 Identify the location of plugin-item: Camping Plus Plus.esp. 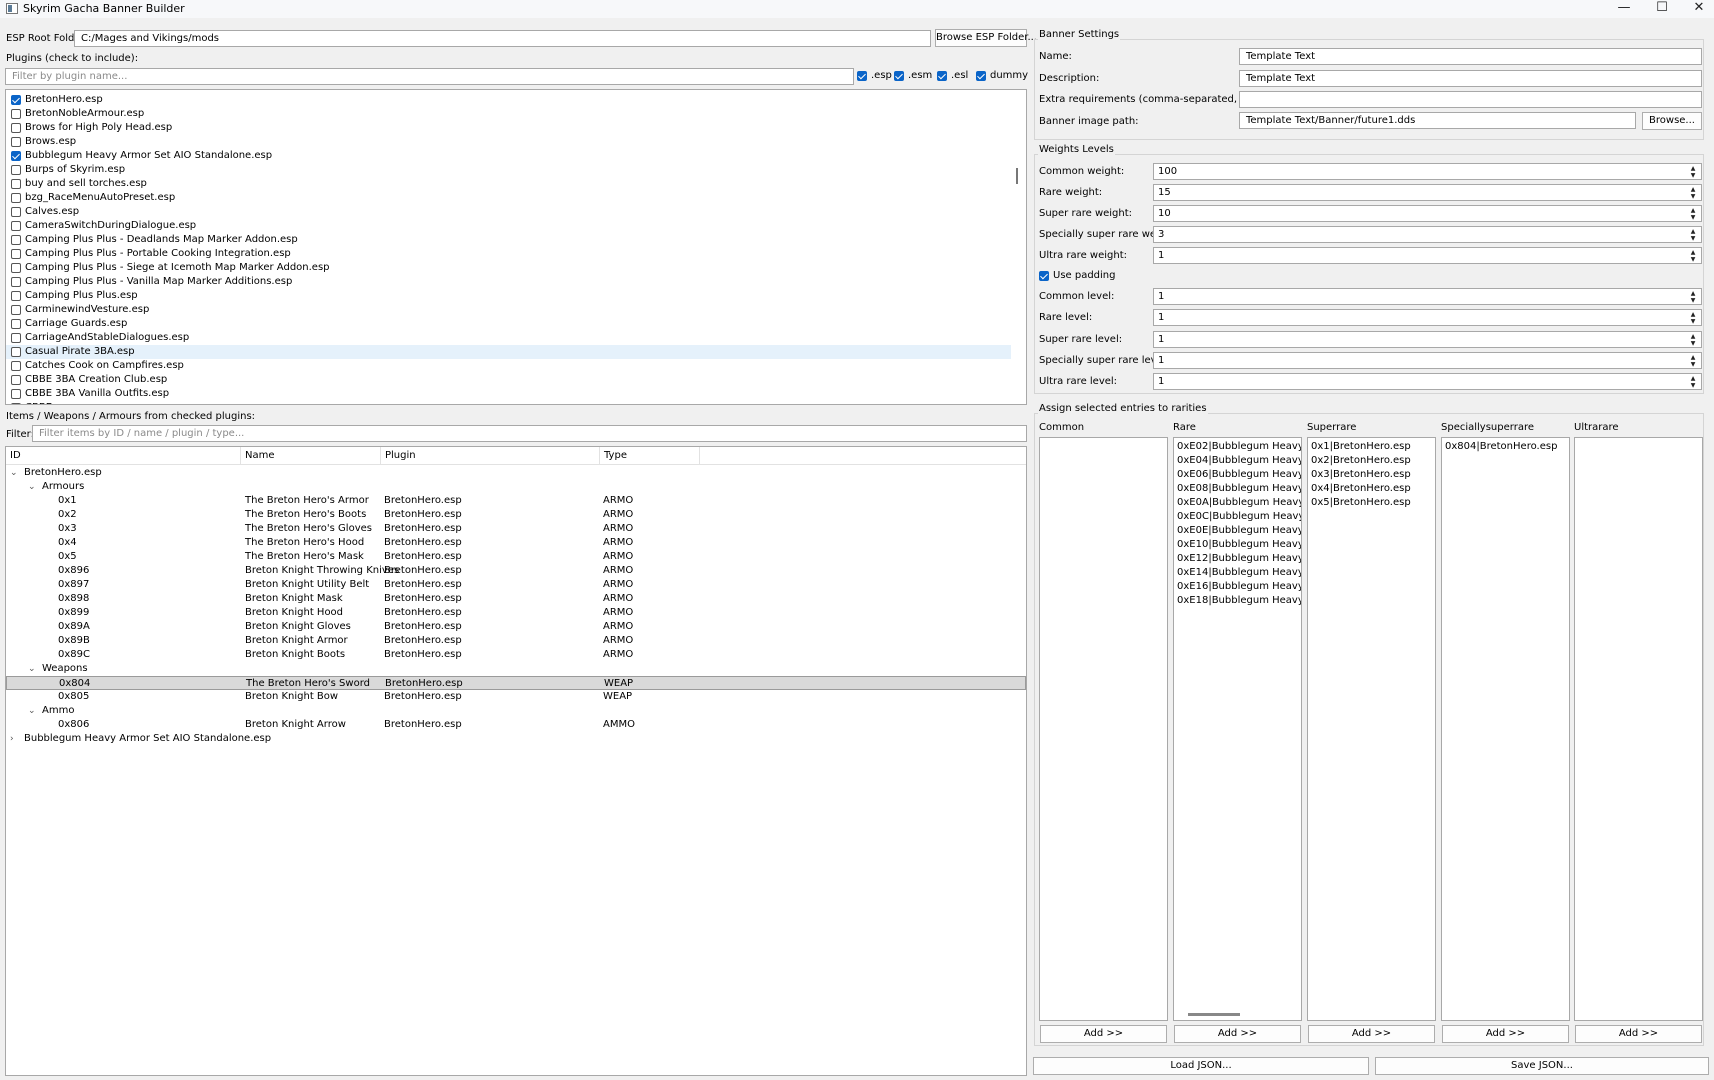
(508, 296).